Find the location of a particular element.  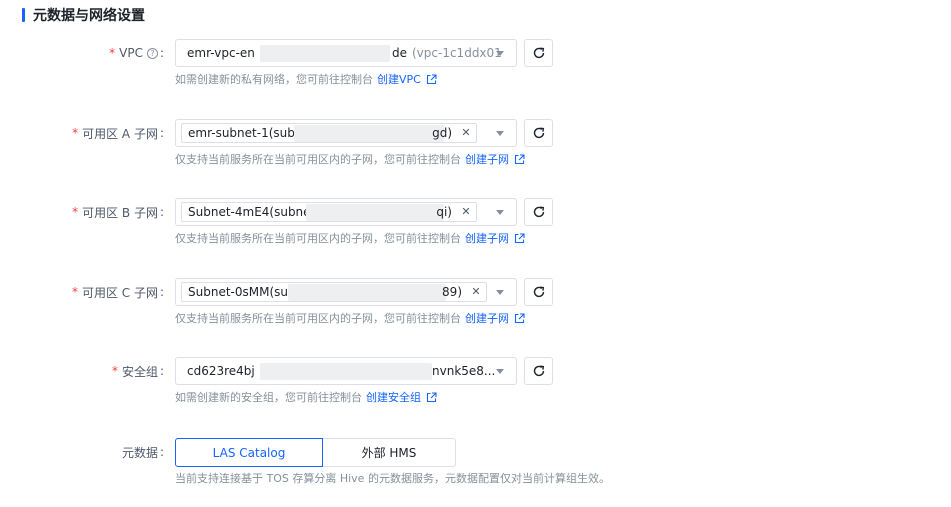

vpc-value-suffix: de is located at coordinates (399, 53).